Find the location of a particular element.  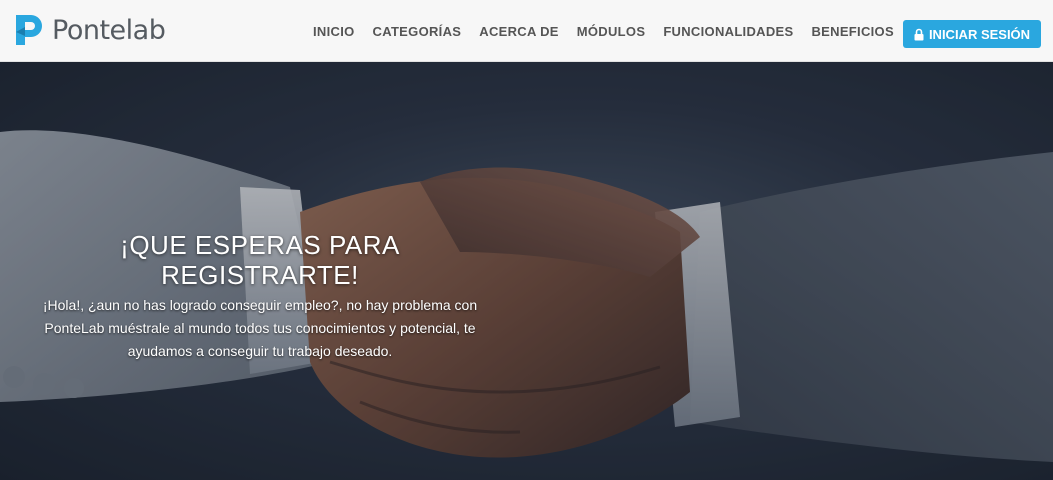

nav-modulos: MÓDULOS is located at coordinates (611, 31).